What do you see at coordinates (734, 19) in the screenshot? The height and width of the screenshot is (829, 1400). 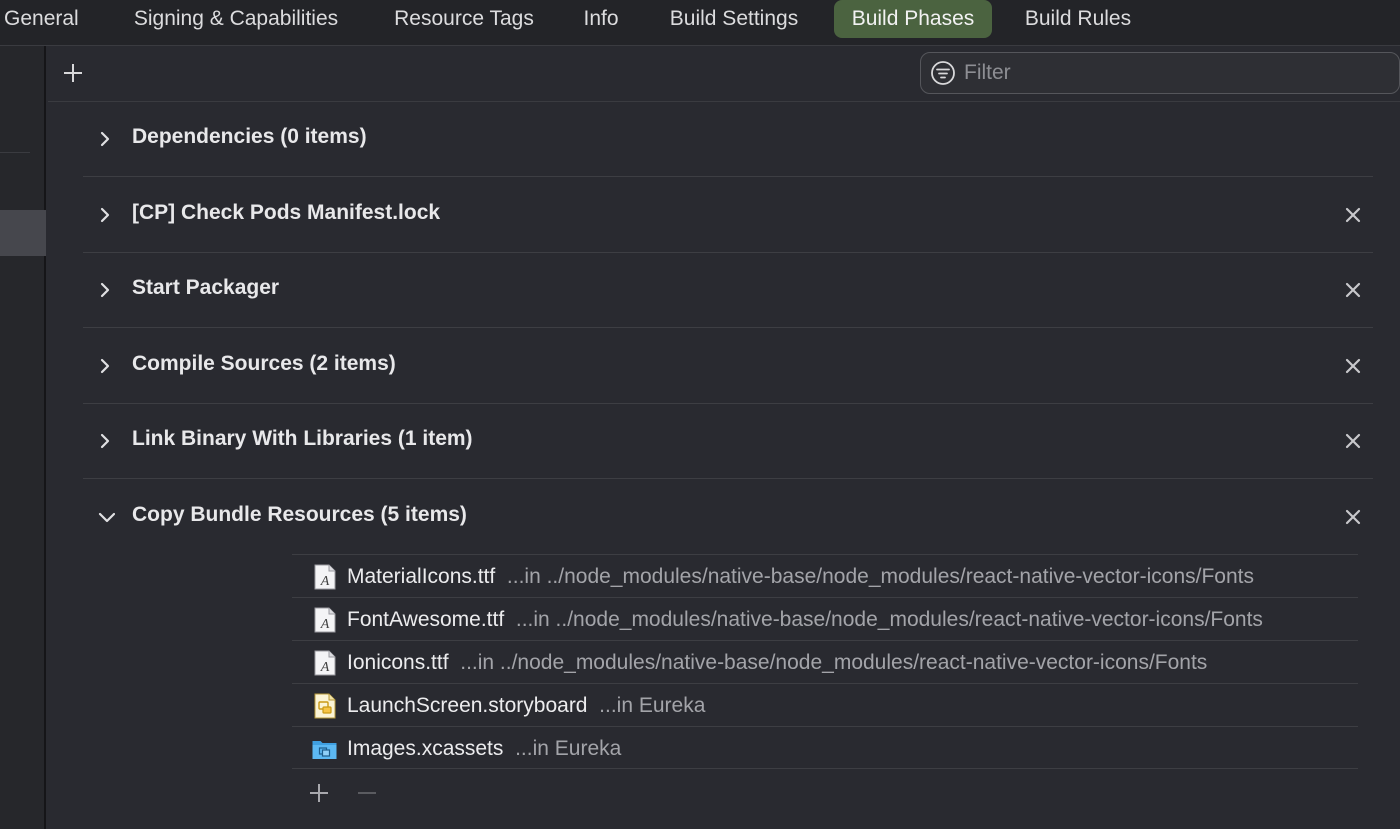 I see `tab-build-settings: Build Settings` at bounding box center [734, 19].